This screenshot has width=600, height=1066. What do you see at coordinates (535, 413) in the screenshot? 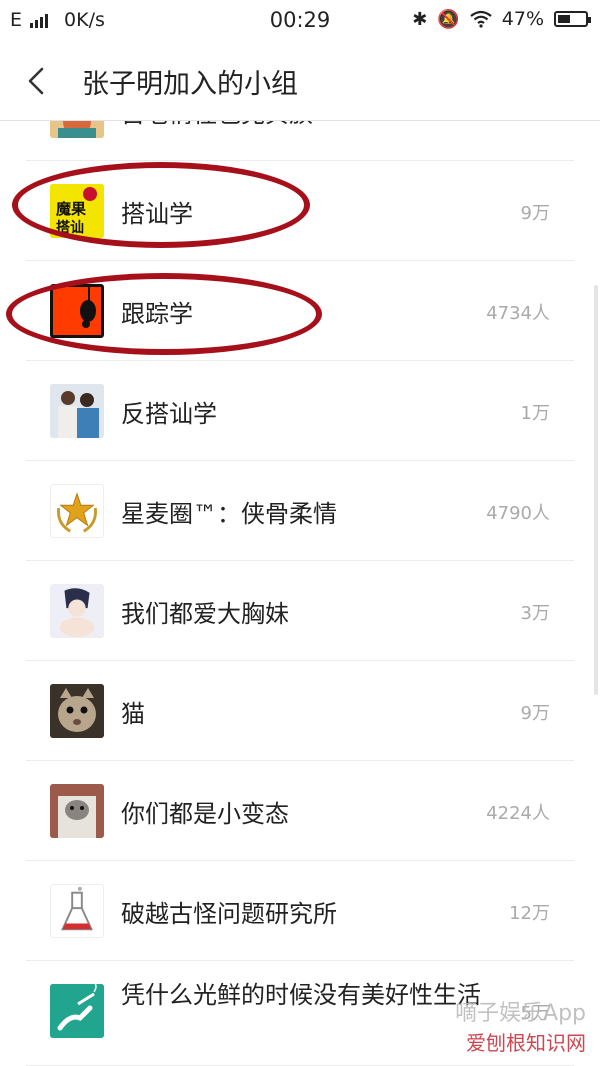
I see `member-count: 1万` at bounding box center [535, 413].